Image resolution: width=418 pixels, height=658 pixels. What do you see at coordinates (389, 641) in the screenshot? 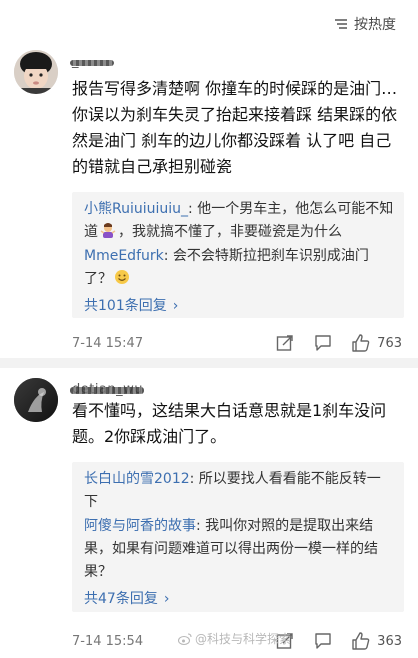
I see `like-count: 363` at bounding box center [389, 641].